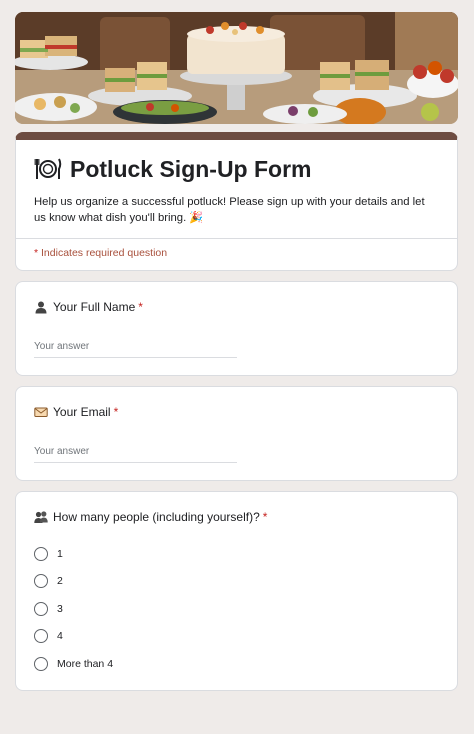 The width and height of the screenshot is (474, 734). Describe the element at coordinates (60, 608) in the screenshot. I see `option-label: 3` at that location.